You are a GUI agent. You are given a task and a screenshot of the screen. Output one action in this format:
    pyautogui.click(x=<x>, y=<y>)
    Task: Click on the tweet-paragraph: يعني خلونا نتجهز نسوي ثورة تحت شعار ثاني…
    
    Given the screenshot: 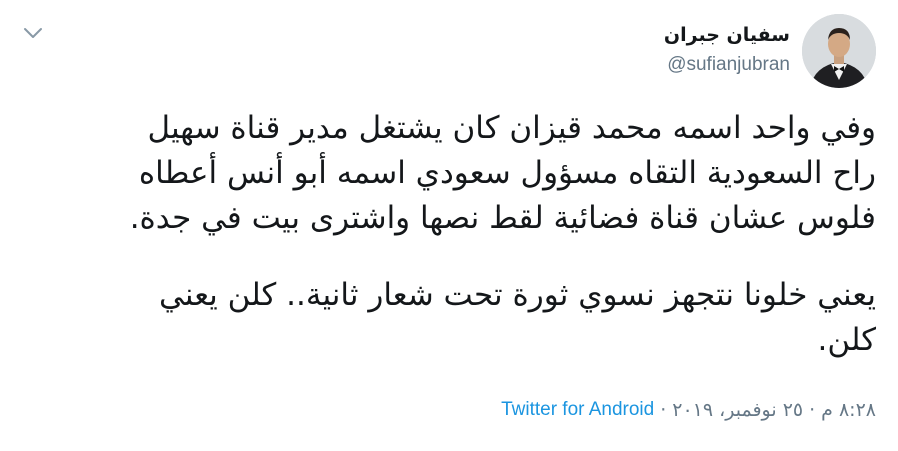 What is the action you would take?
    pyautogui.click(x=517, y=317)
    